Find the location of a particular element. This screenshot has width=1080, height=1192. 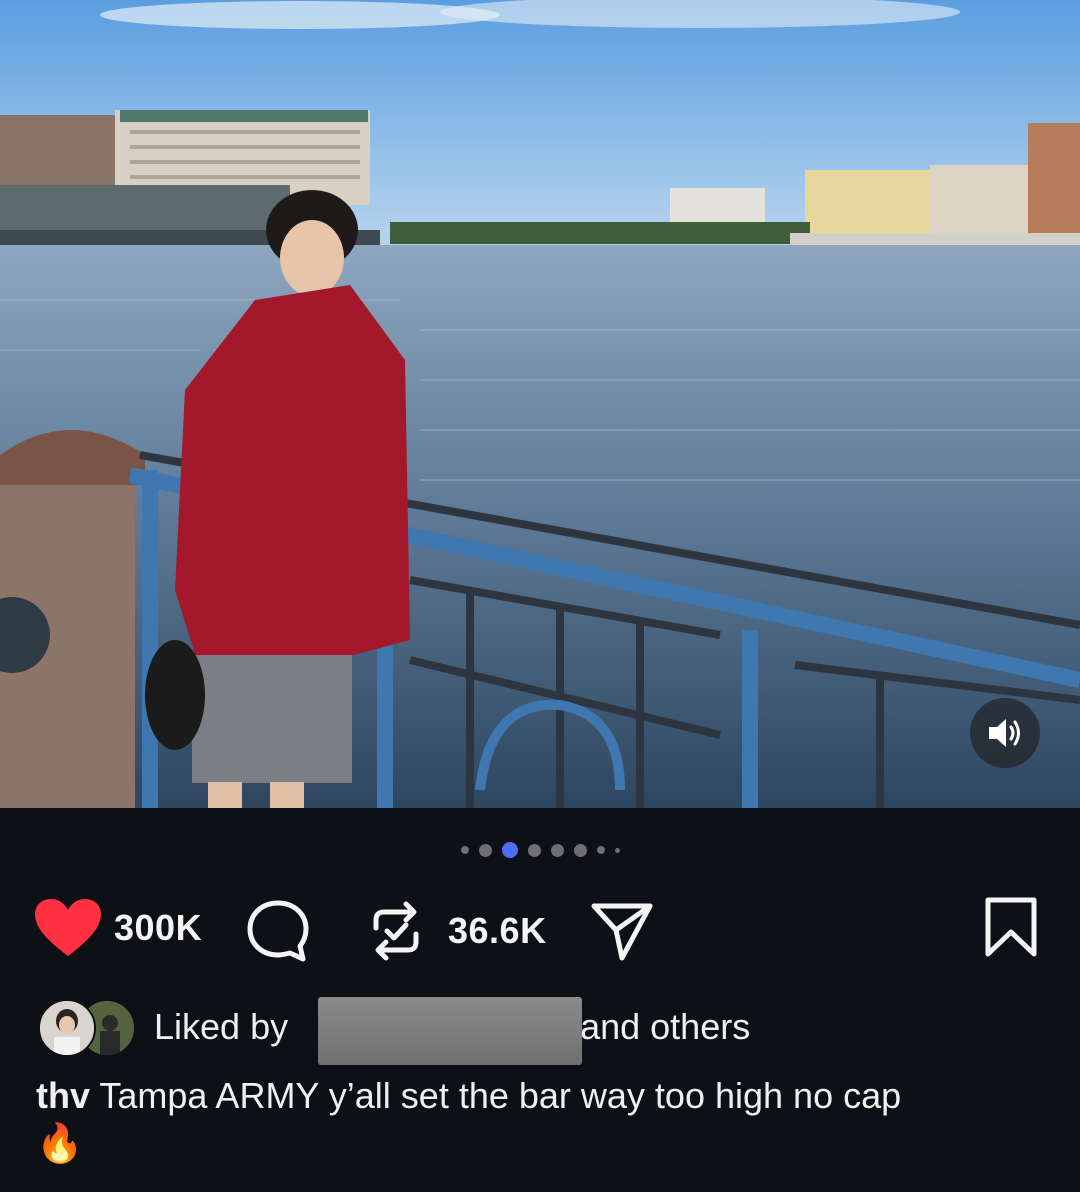

share-button is located at coordinates (622, 931).